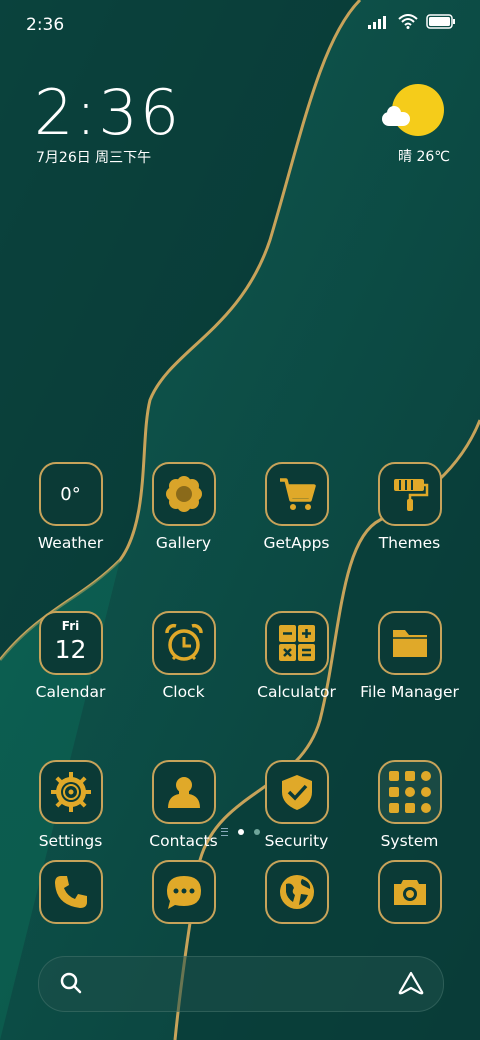  I want to click on app-folder-icon, so click(409, 792).